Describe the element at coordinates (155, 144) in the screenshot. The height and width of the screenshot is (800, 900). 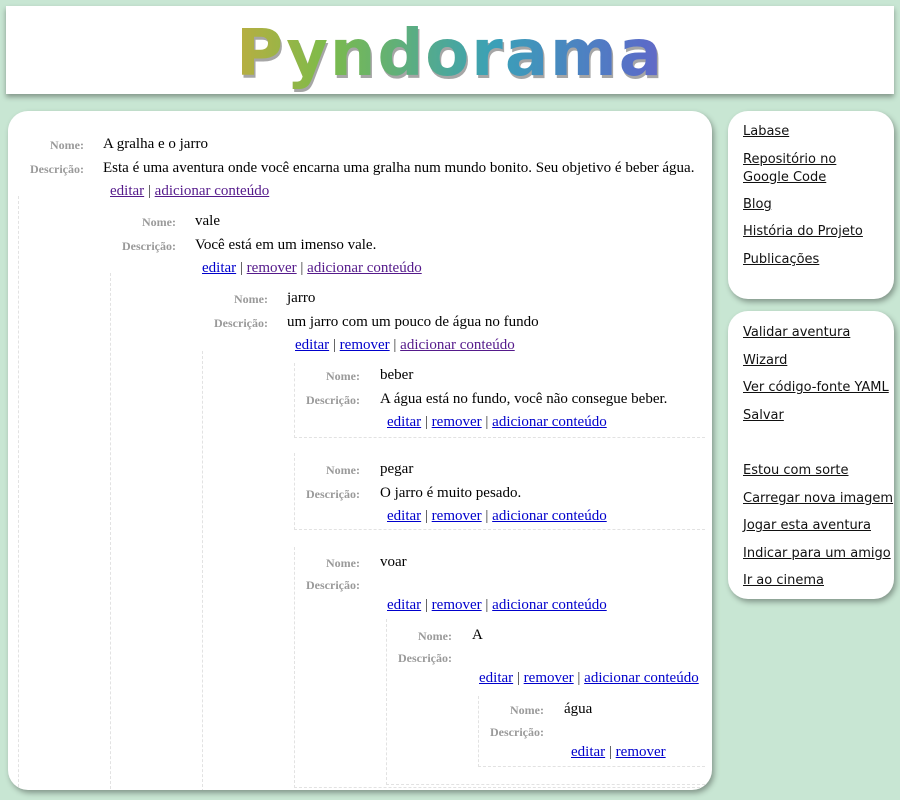
I see `node-name: A gralha e o jarro` at that location.